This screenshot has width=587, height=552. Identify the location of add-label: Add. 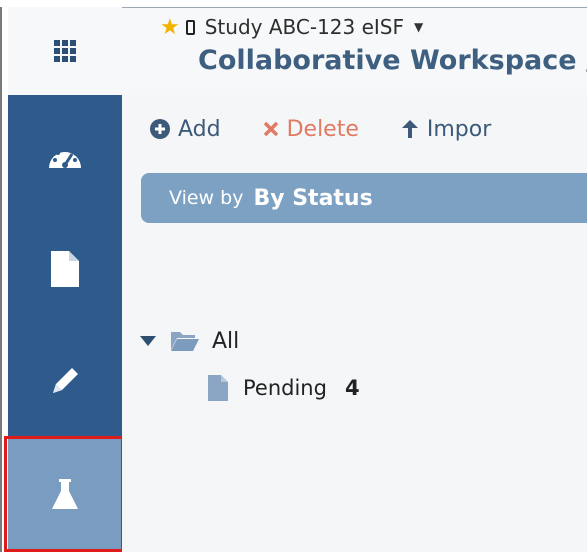
(199, 129).